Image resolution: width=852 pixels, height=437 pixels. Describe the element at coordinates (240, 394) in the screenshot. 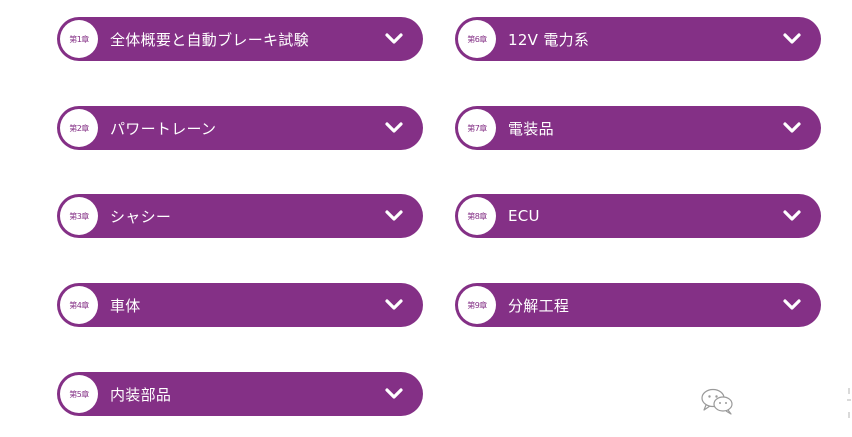

I see `chapter-5-button: 第5章 内装部品` at that location.